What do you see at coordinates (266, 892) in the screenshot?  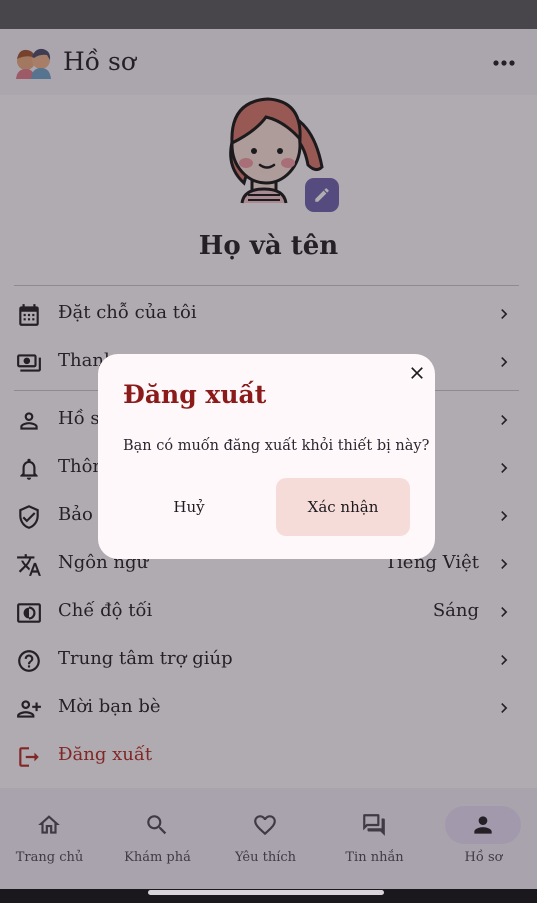 I see `home-gesture-bar` at bounding box center [266, 892].